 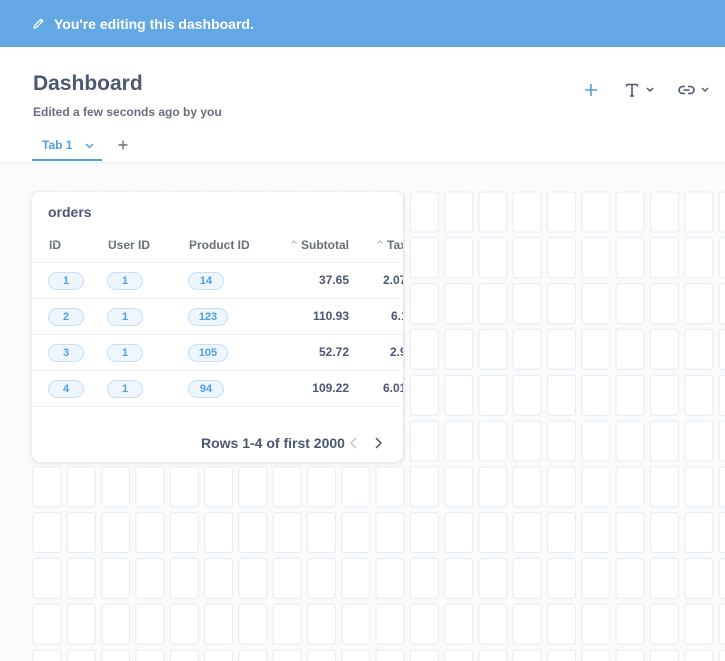 I want to click on tax-cell: 2.07, so click(x=393, y=280).